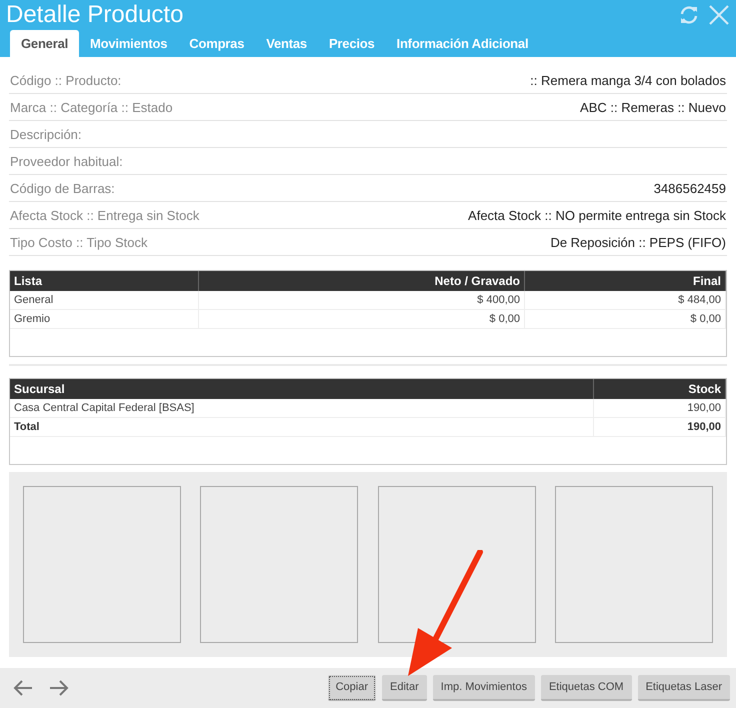 This screenshot has width=736, height=708. Describe the element at coordinates (684, 688) in the screenshot. I see `button: Etiquetas Laser` at that location.